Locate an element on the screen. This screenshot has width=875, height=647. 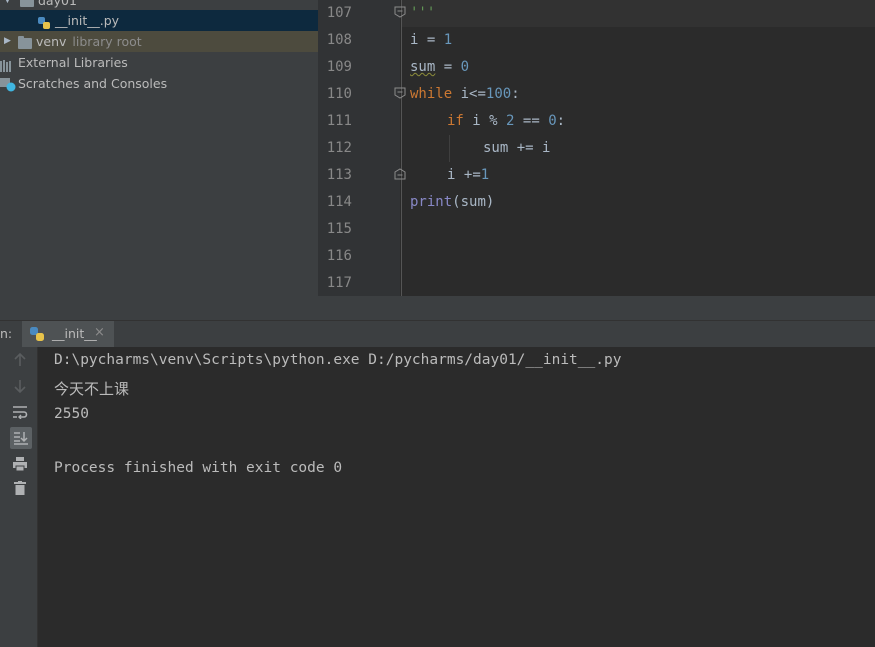
up-arrow-icon is located at coordinates (20, 360).